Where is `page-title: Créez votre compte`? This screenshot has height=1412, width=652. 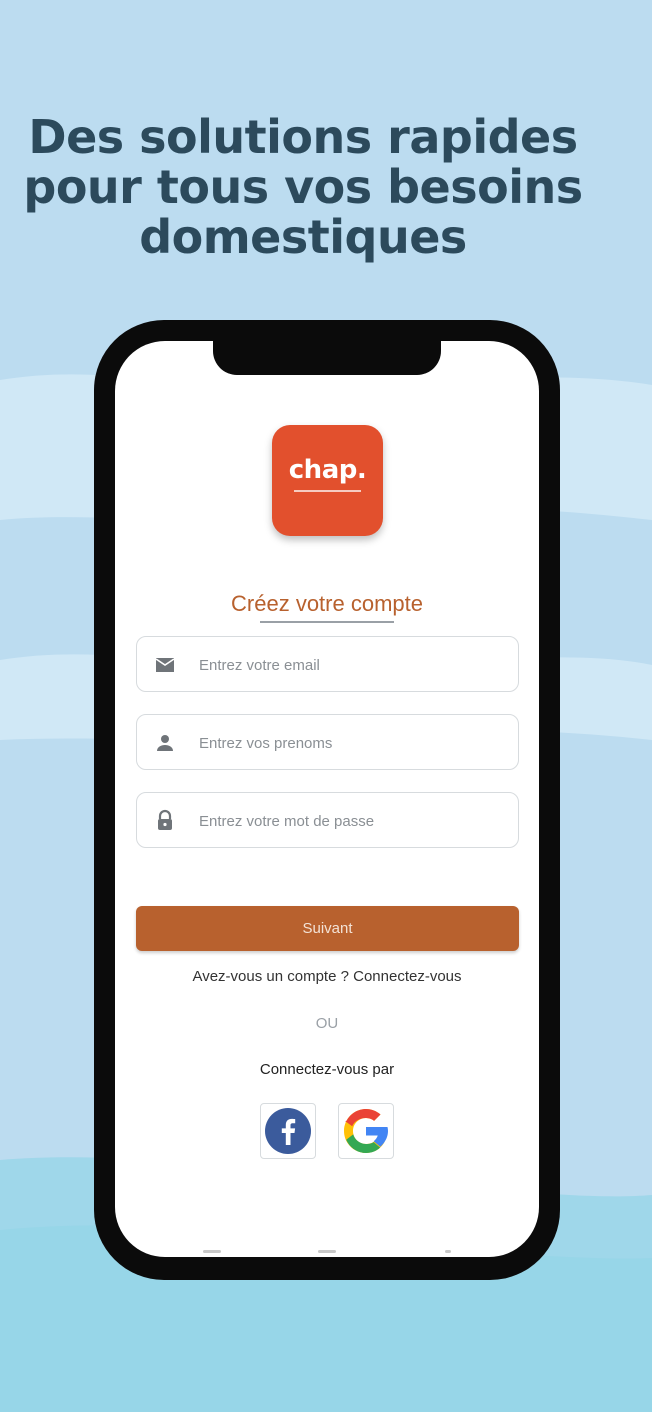
page-title: Créez votre compte is located at coordinates (327, 603).